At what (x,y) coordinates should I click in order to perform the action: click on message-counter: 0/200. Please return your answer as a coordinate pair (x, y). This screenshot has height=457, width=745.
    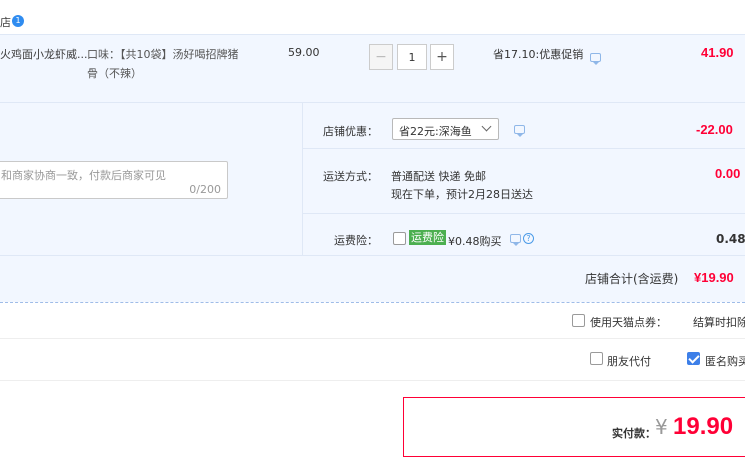
    Looking at the image, I should click on (205, 189).